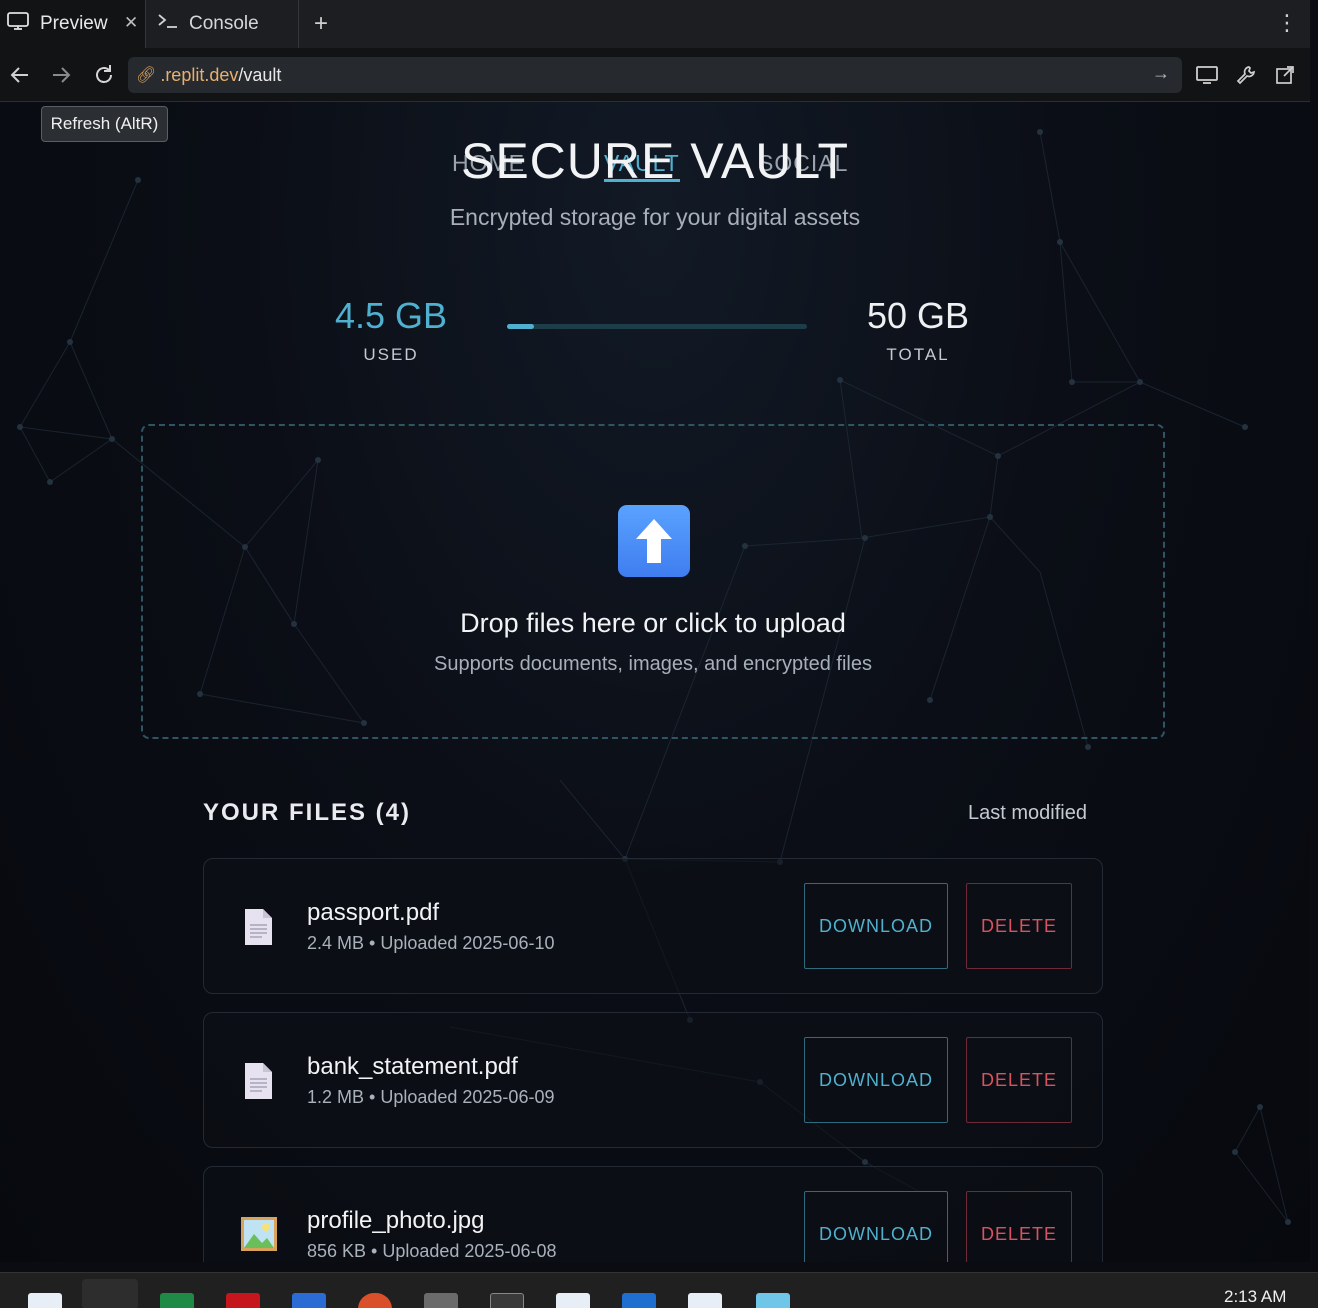 Image resolution: width=1318 pixels, height=1308 pixels. What do you see at coordinates (773, 1300) in the screenshot?
I see `notepad-icon` at bounding box center [773, 1300].